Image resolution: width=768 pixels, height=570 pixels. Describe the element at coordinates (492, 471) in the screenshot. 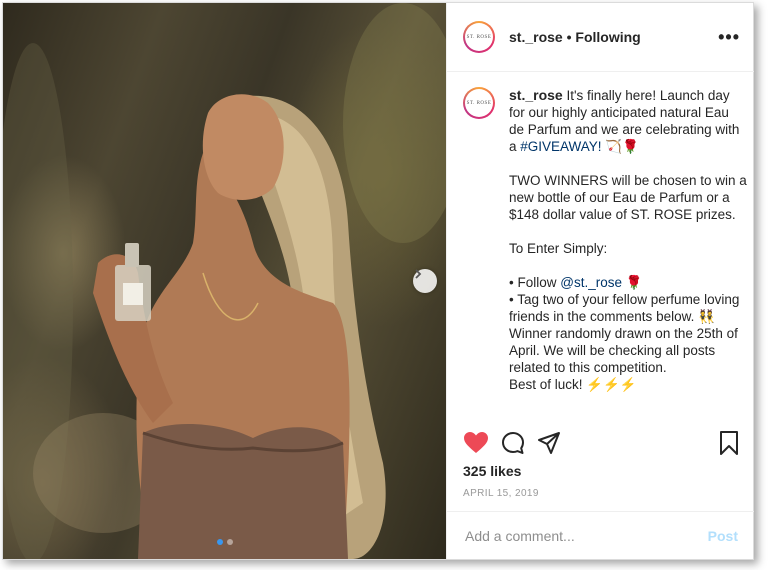

I see `likes-count: 325 likes` at that location.